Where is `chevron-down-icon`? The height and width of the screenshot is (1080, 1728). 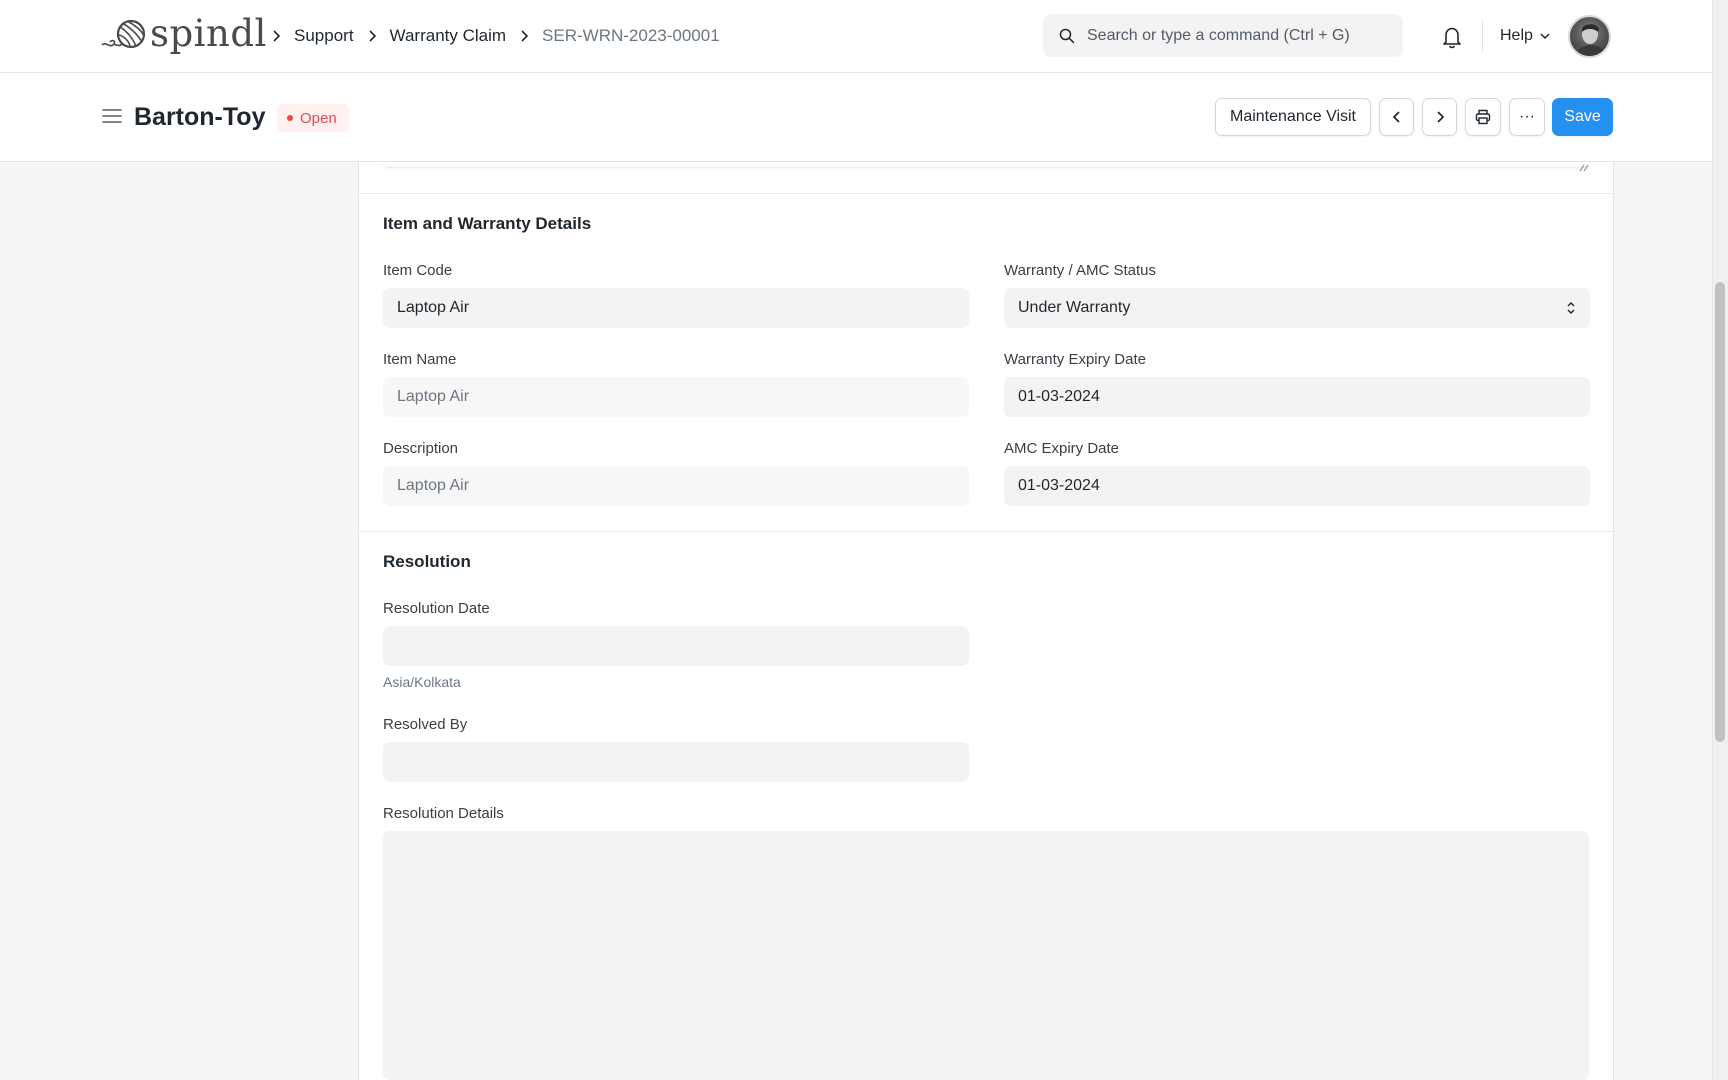 chevron-down-icon is located at coordinates (1545, 36).